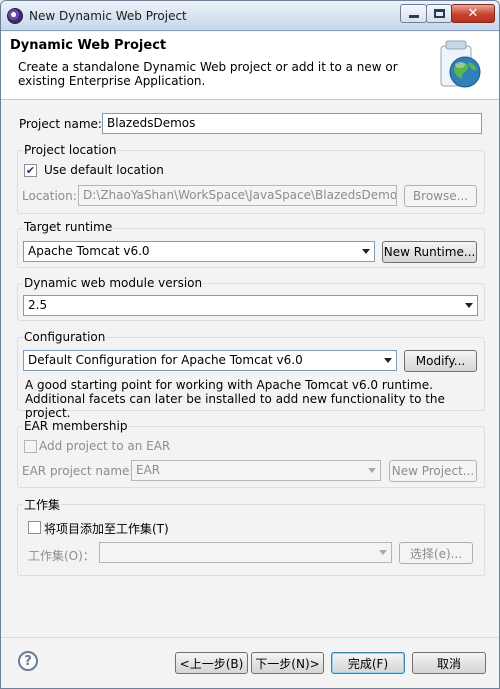  What do you see at coordinates (30, 446) in the screenshot?
I see `add-to-ear-checkbox` at bounding box center [30, 446].